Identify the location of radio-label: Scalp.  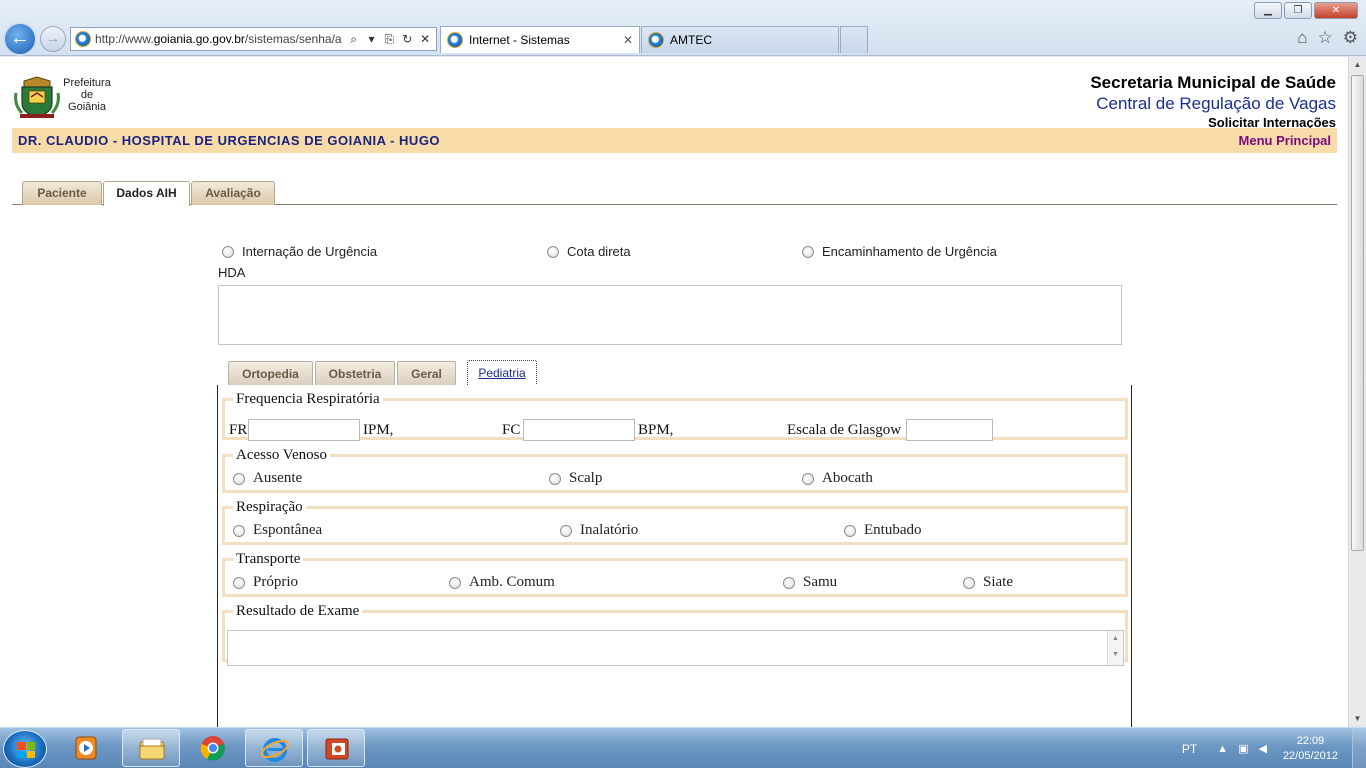
(586, 478).